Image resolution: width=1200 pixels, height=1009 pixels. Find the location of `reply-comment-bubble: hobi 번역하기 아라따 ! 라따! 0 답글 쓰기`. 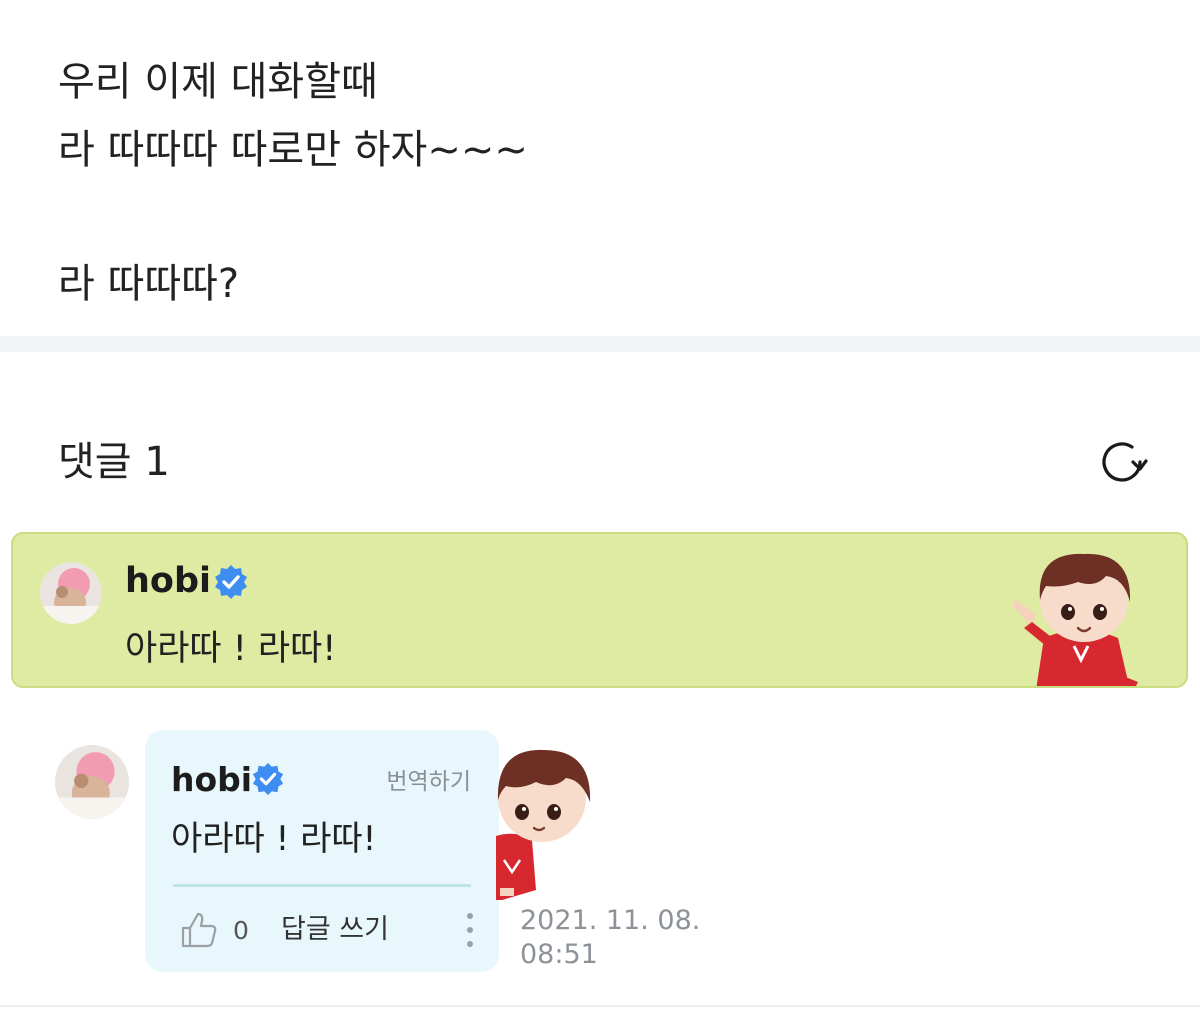

reply-comment-bubble: hobi 번역하기 아라따 ! 라따! 0 답글 쓰기 is located at coordinates (322, 851).